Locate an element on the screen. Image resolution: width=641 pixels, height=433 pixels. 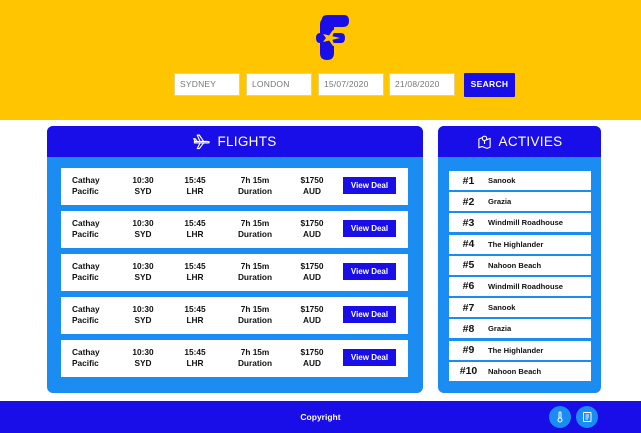
activity-item: #6 Windmill Roadhouse is located at coordinates (520, 286).